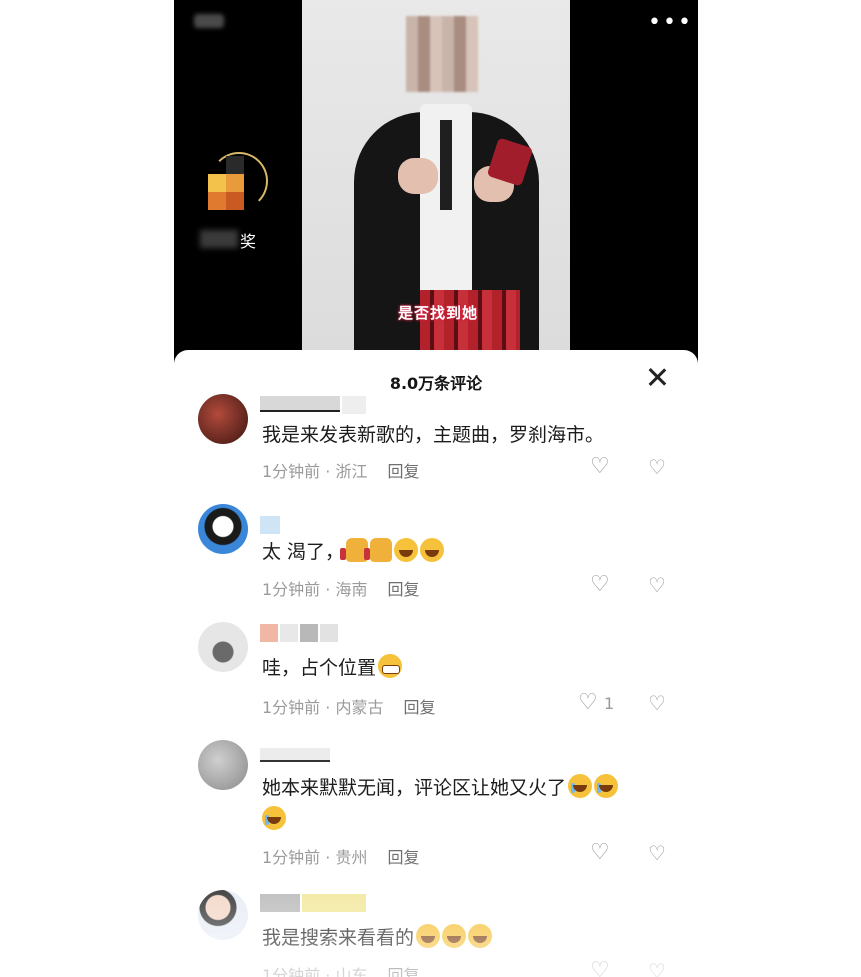 The image size is (861, 977). I want to click on comment-text: 哇，占个位置, so click(332, 667).